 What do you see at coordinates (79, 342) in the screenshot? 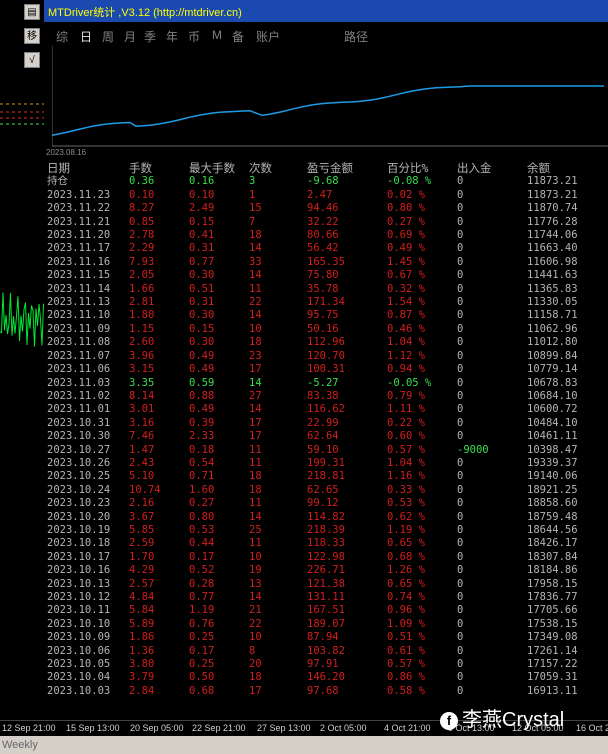
I see `cell-date: 2023.11.08` at bounding box center [79, 342].